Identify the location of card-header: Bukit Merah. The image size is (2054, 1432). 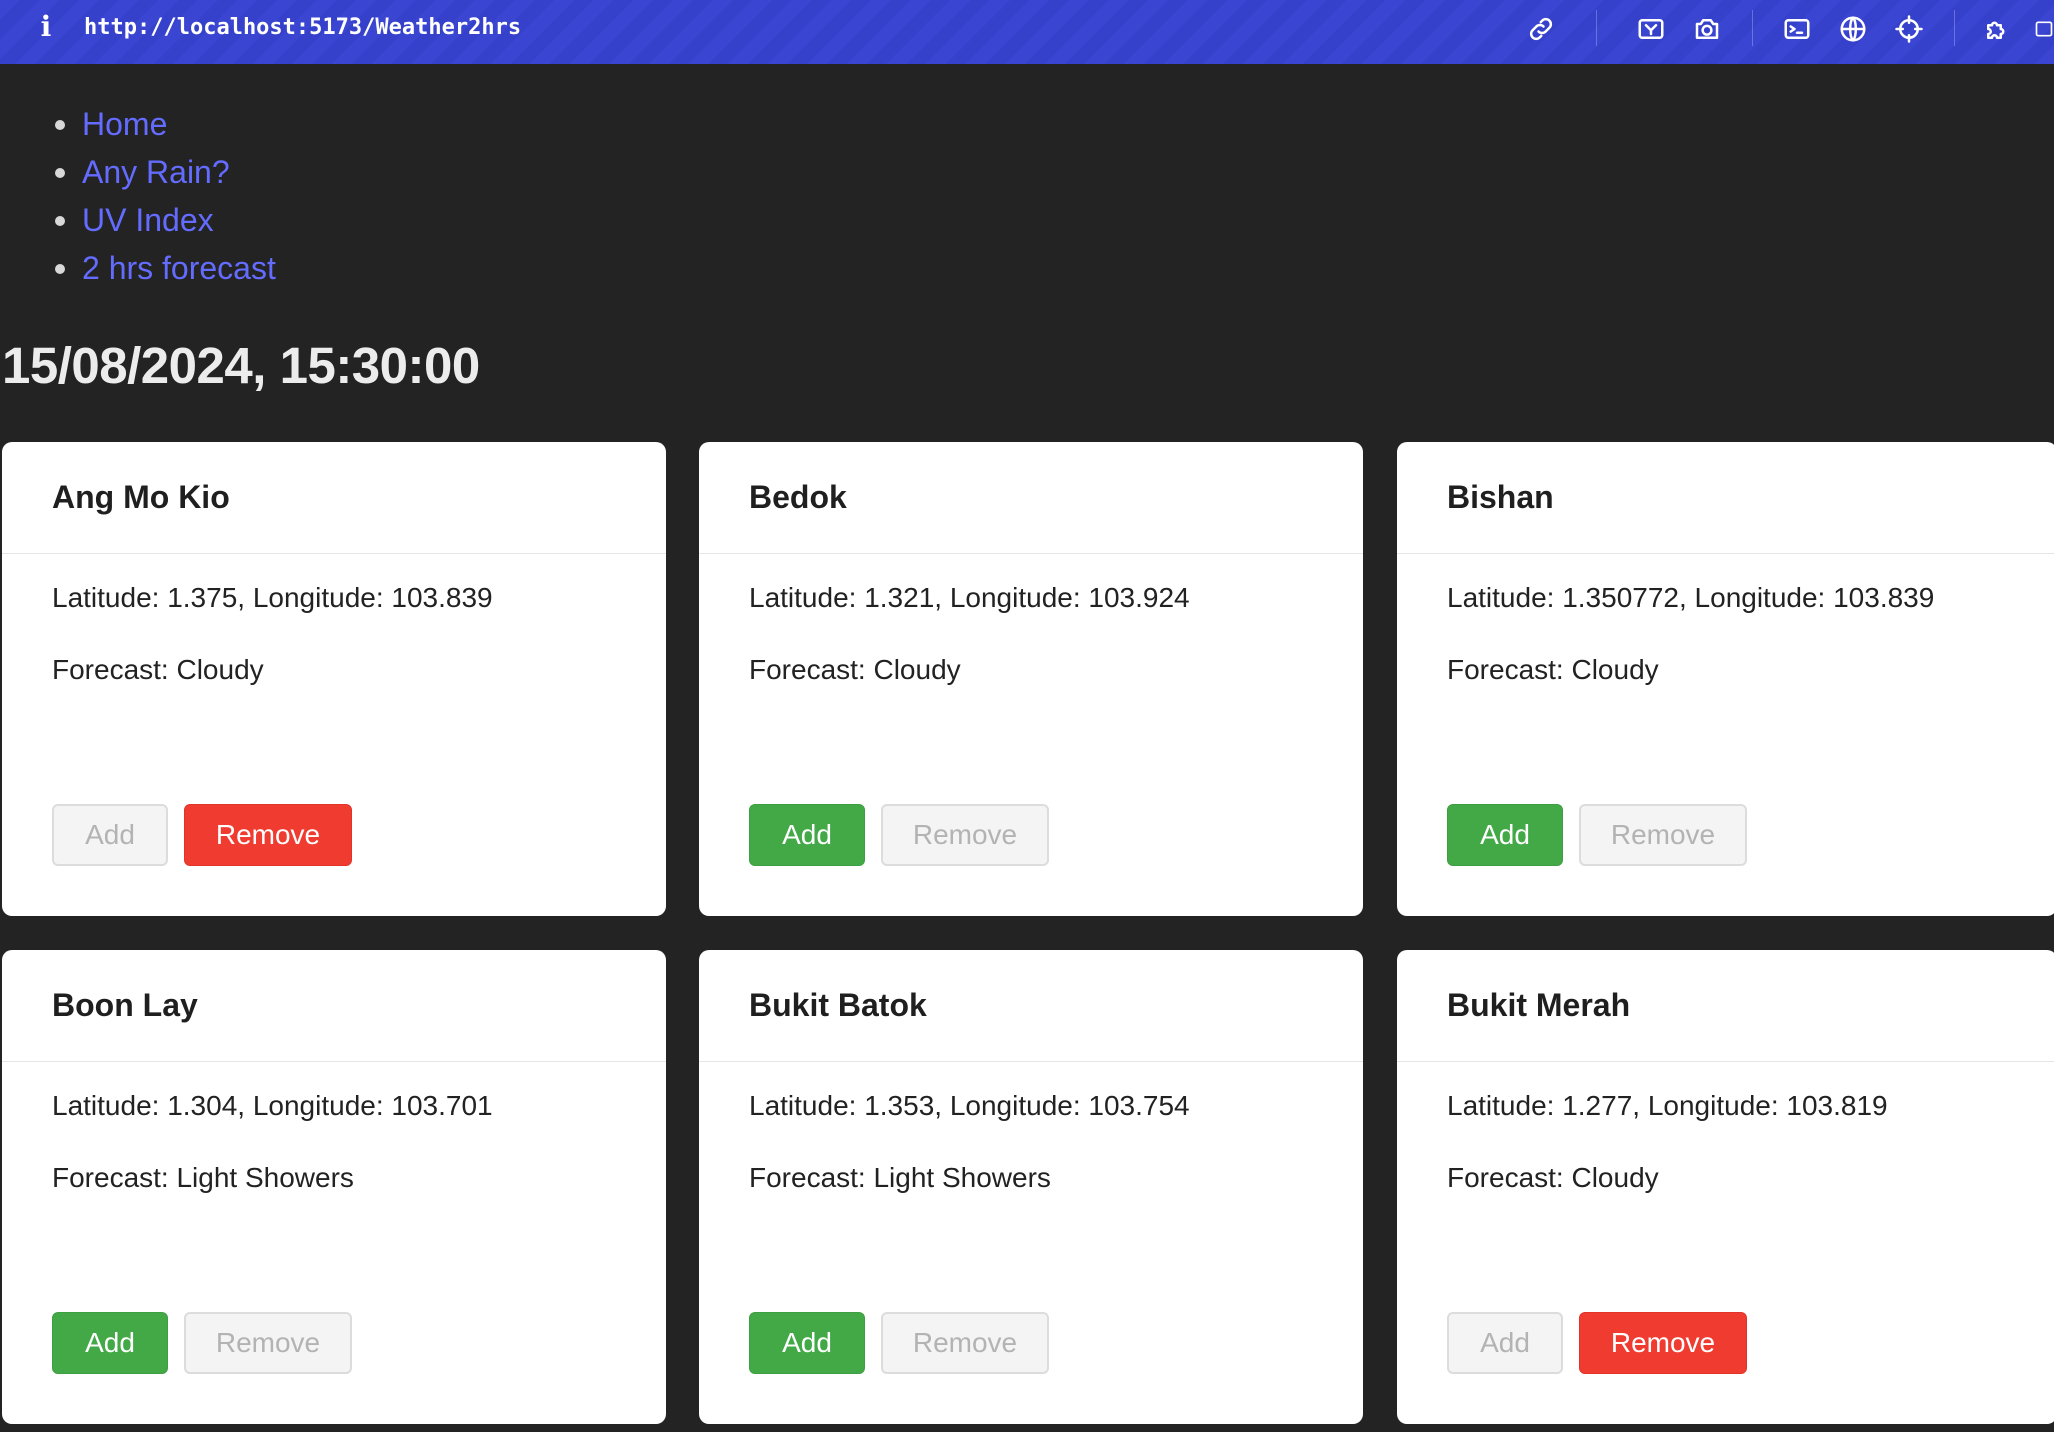
(1725, 1006).